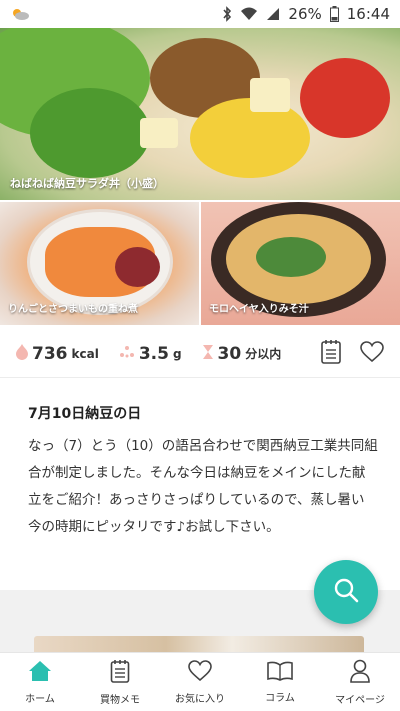 The height and width of the screenshot is (711, 400). What do you see at coordinates (249, 14) in the screenshot?
I see `wifi-icon` at bounding box center [249, 14].